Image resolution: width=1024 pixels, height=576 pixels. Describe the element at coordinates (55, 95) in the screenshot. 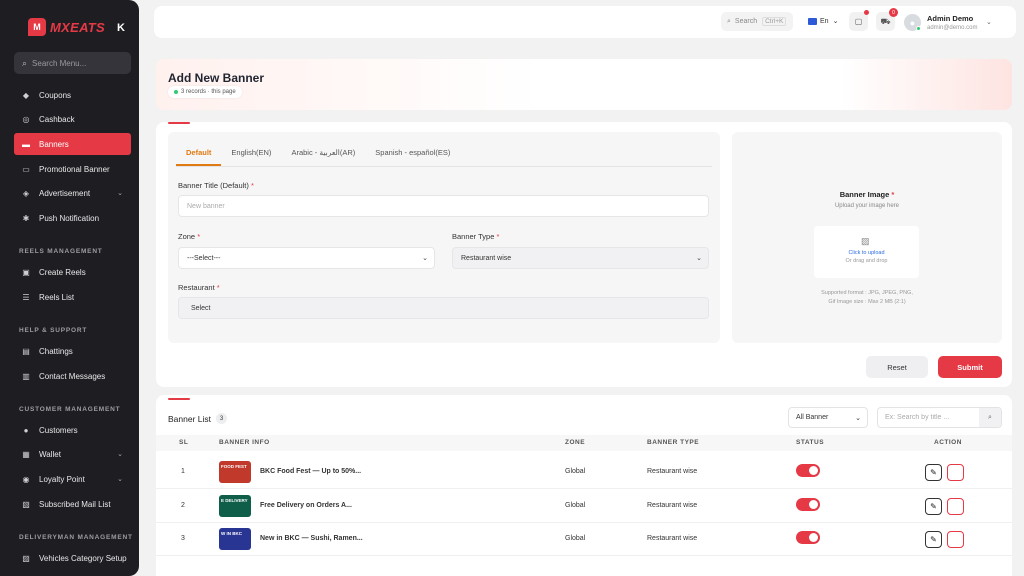

I see `sidebar-item-label: Coupons` at that location.